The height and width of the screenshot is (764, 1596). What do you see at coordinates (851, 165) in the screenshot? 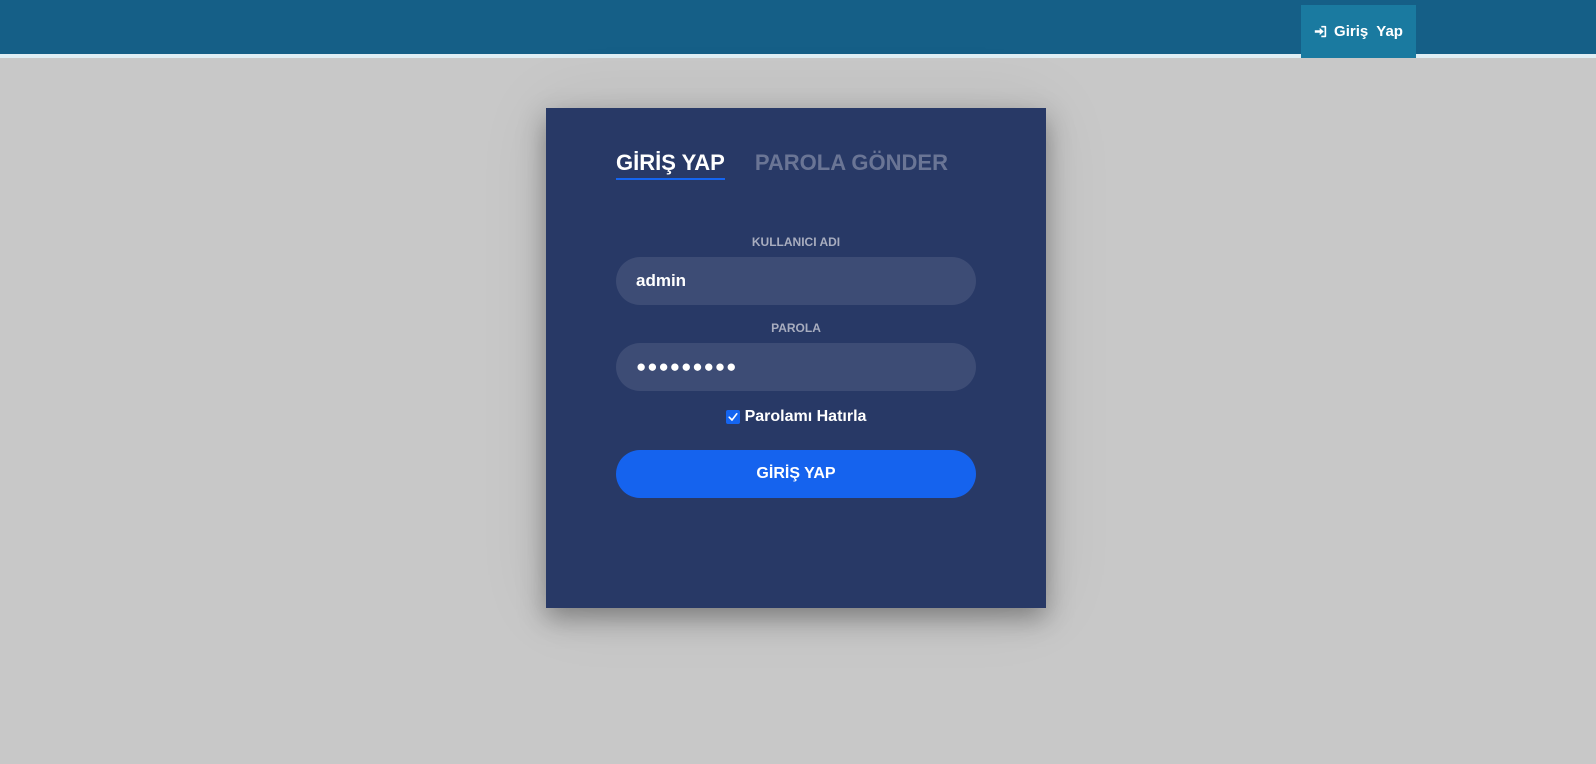
I see `tab-send-password: PAROLA GÖNDER` at bounding box center [851, 165].